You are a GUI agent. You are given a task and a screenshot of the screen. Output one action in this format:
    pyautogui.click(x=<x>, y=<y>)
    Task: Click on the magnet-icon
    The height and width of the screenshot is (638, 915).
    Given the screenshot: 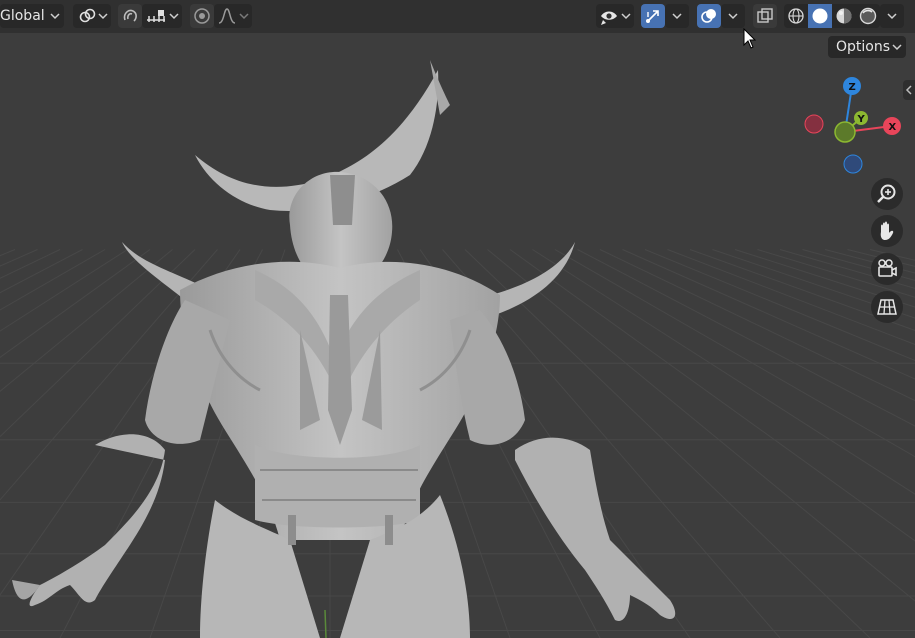 What is the action you would take?
    pyautogui.click(x=130, y=15)
    